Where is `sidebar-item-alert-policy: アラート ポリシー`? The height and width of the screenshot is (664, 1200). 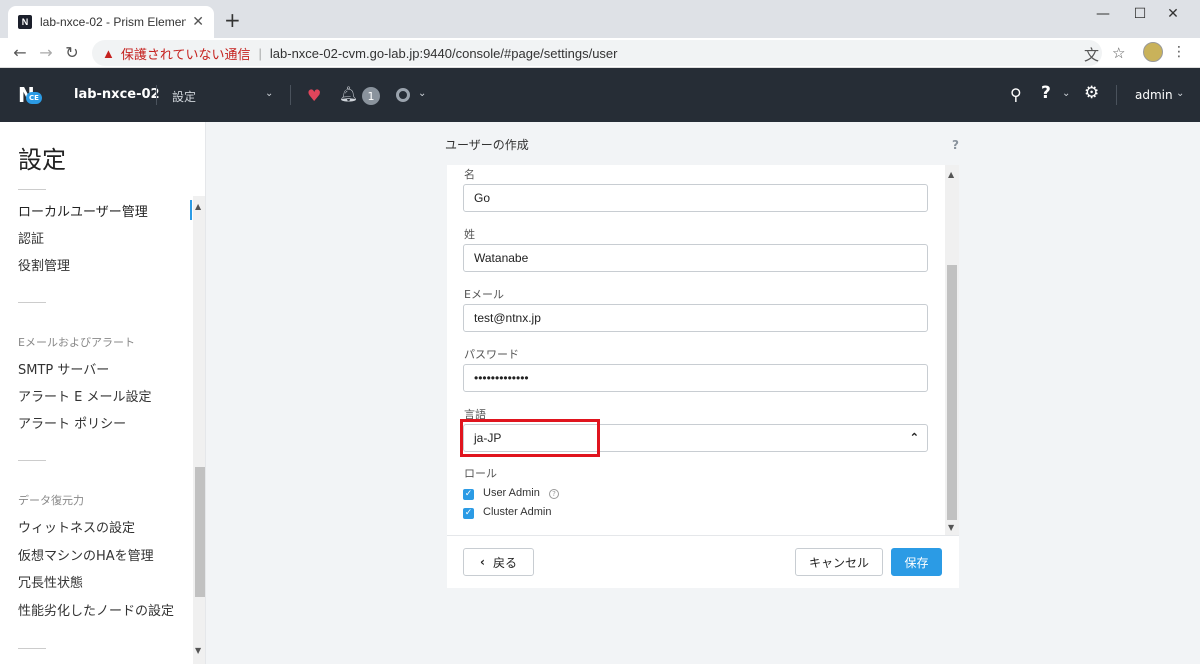 sidebar-item-alert-policy: アラート ポリシー is located at coordinates (72, 422).